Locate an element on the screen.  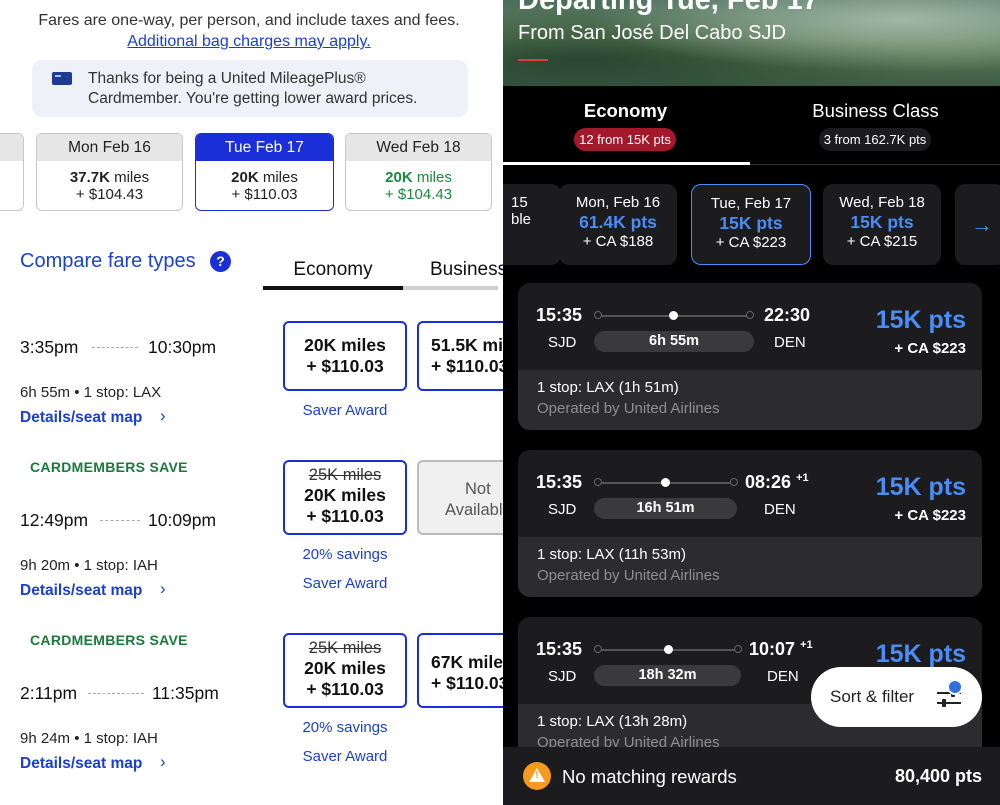
next-dates-button: → is located at coordinates (977, 224).